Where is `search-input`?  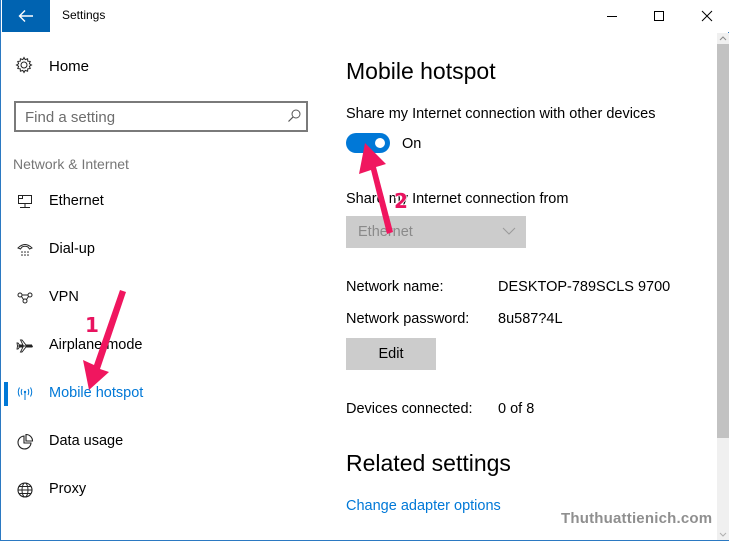
search-input is located at coordinates (150, 117).